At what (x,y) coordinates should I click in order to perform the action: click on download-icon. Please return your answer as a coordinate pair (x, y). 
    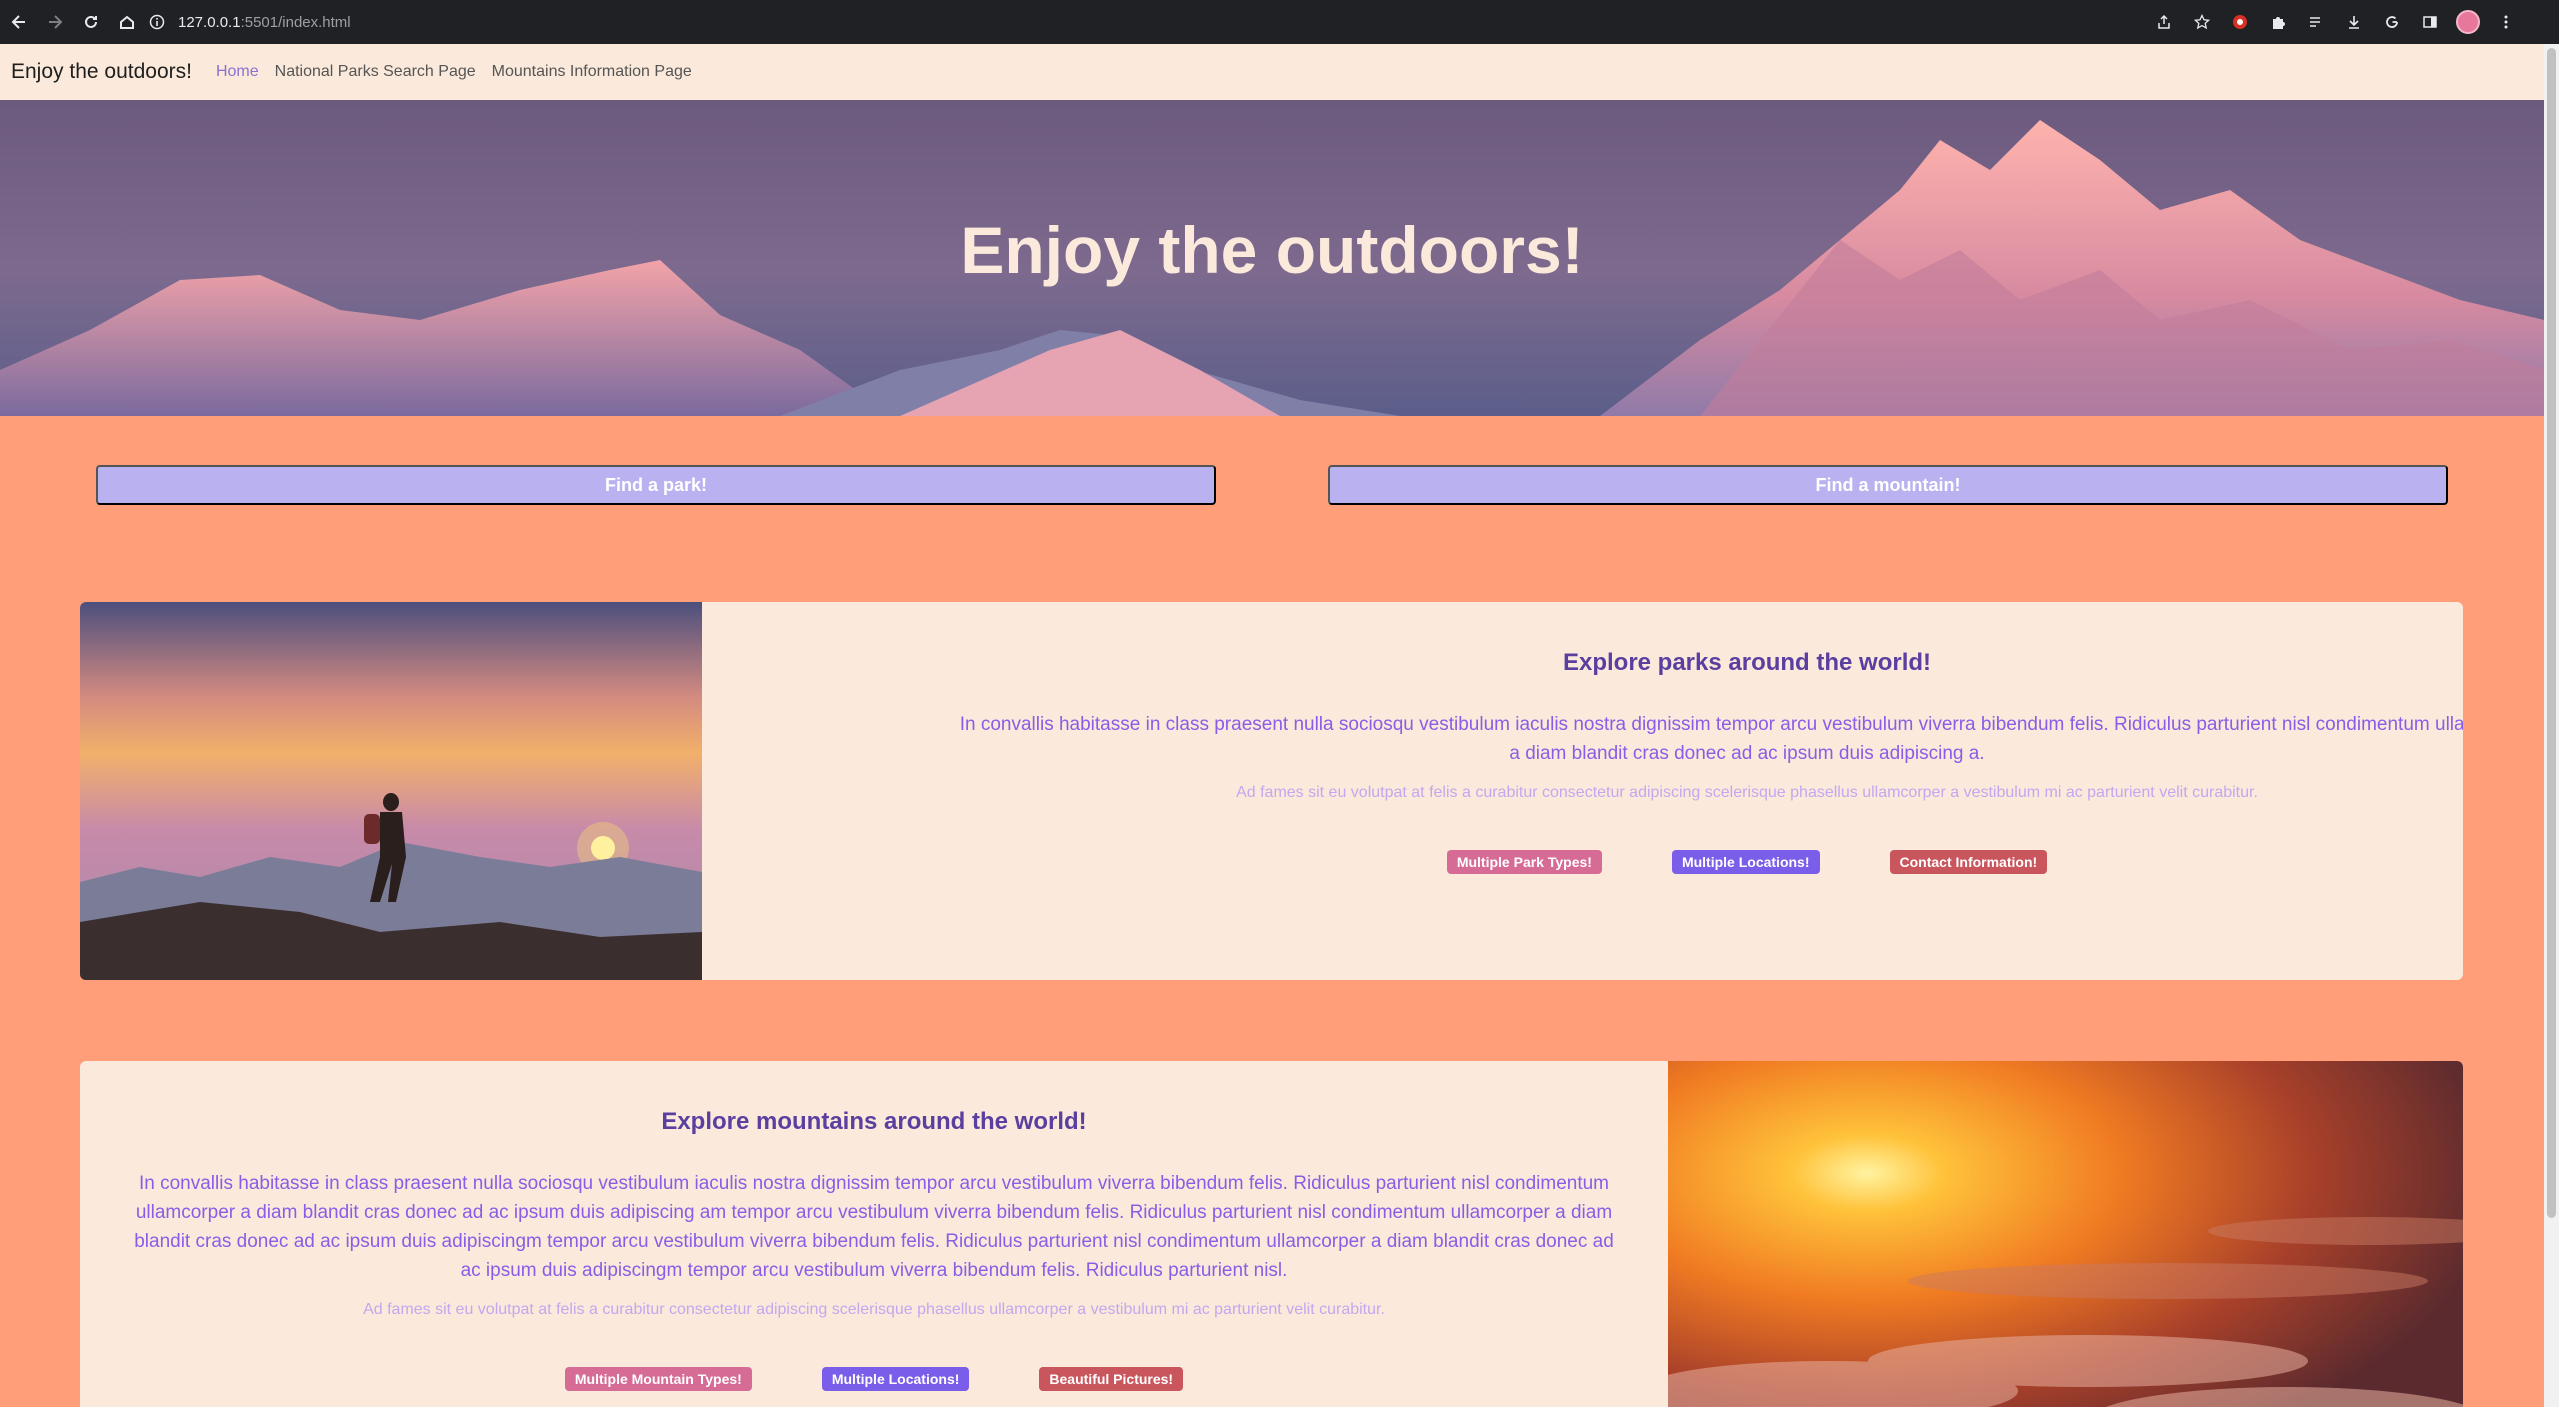
    Looking at the image, I should click on (2354, 22).